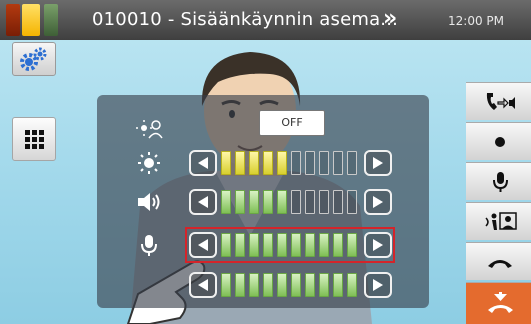 The height and width of the screenshot is (324, 531). I want to click on settings-button, so click(34, 59).